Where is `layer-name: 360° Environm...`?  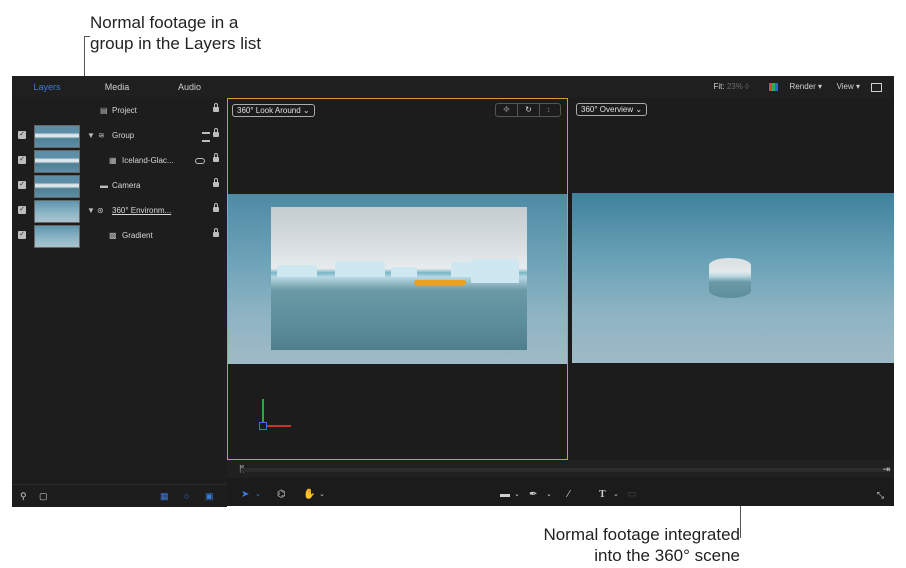 layer-name: 360° Environm... is located at coordinates (142, 210).